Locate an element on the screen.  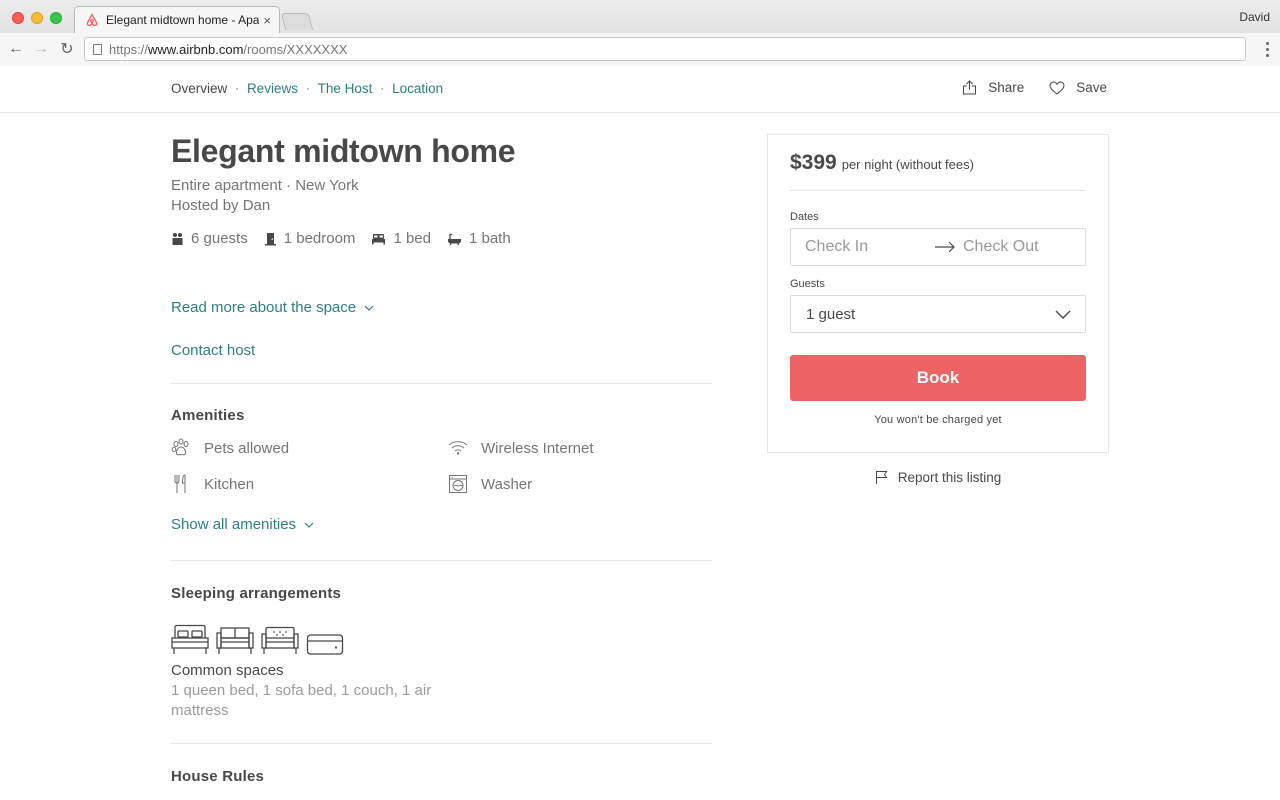
room-name: Common spaces is located at coordinates (227, 670).